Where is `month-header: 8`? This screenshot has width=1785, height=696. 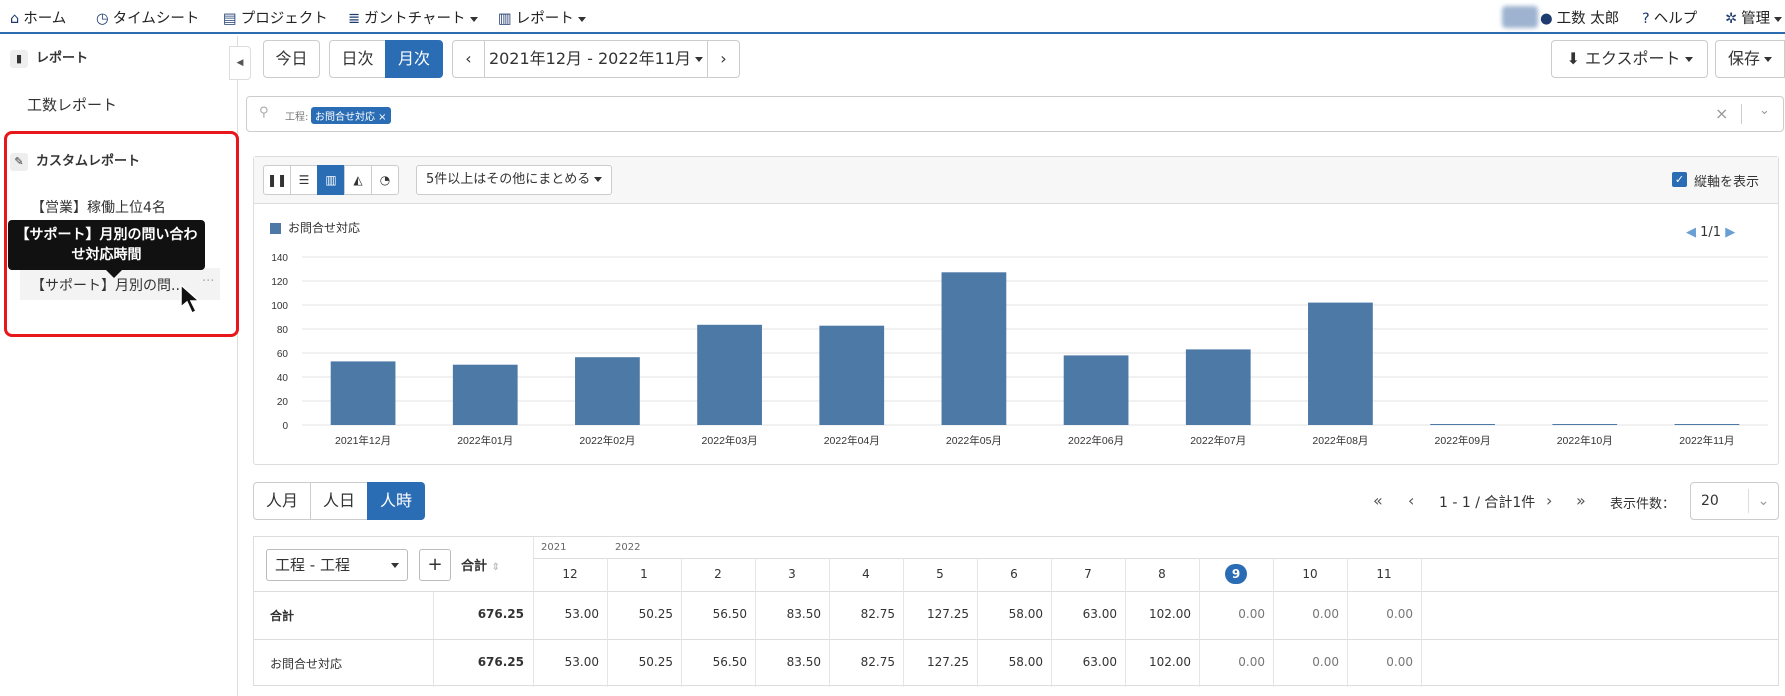
month-header: 8 is located at coordinates (1162, 574).